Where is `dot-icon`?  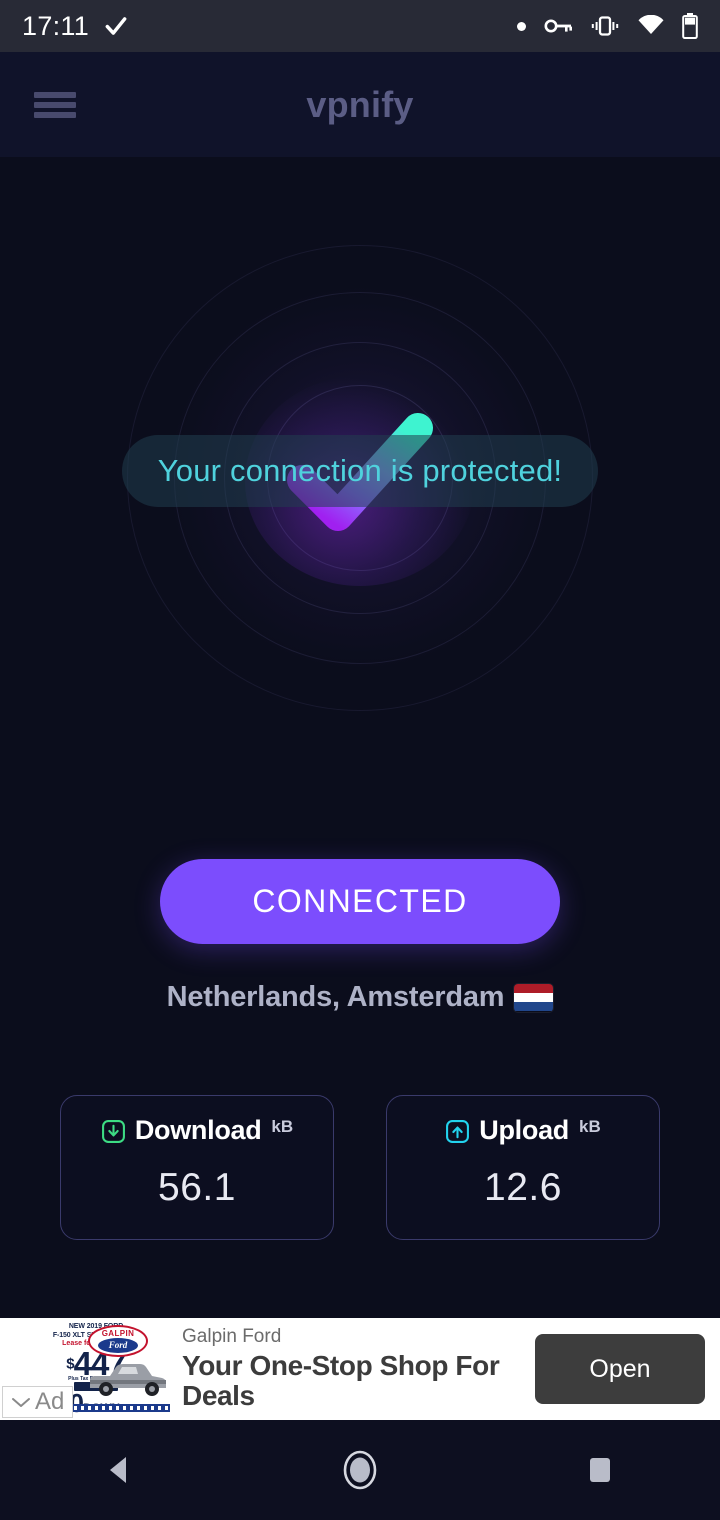 dot-icon is located at coordinates (521, 26).